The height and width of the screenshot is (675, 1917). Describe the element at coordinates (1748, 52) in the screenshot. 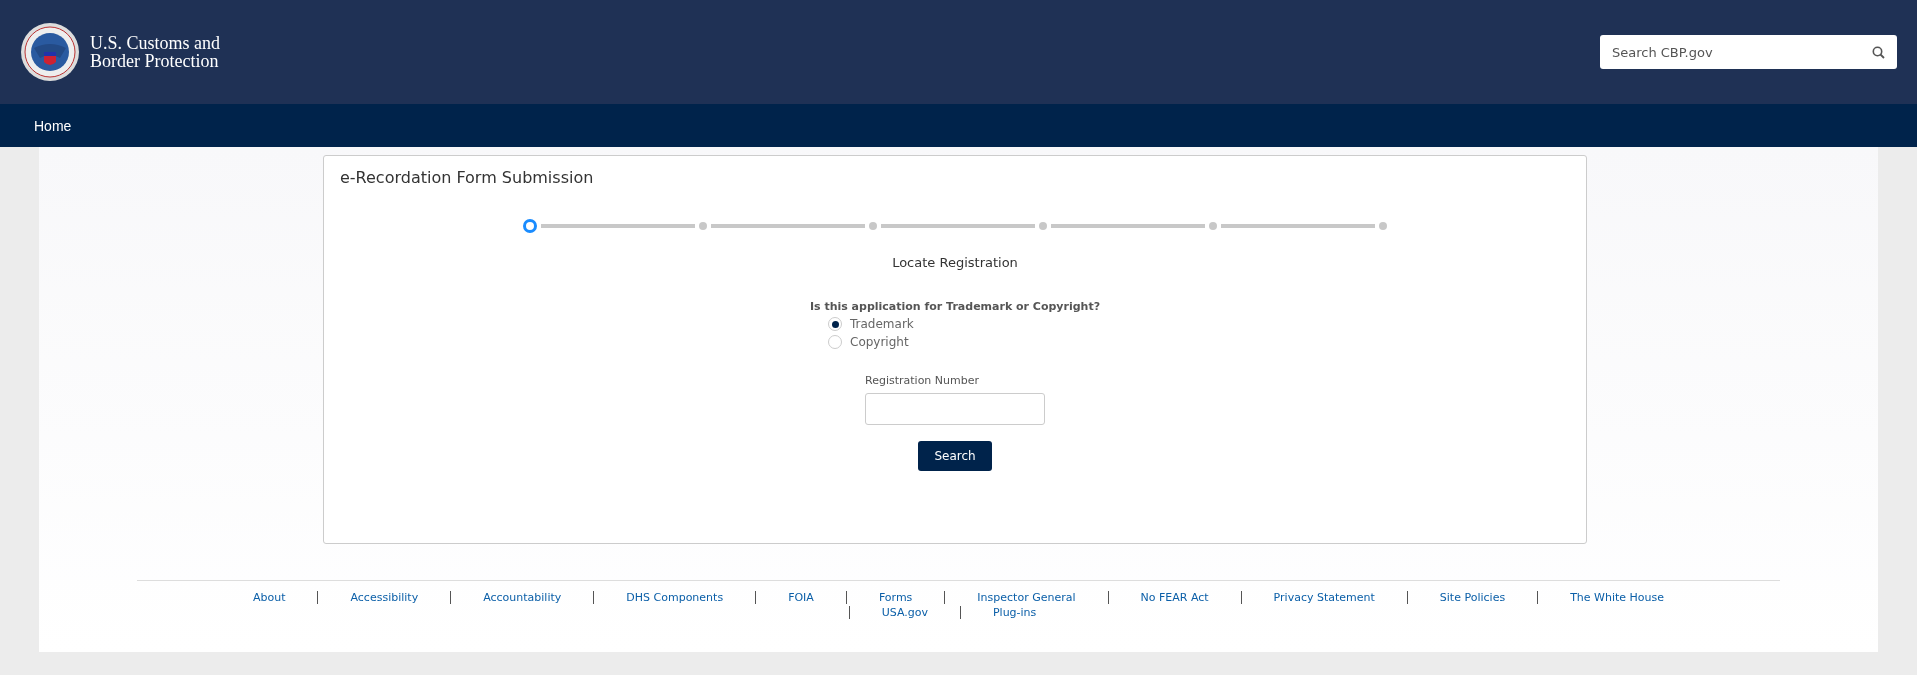

I see `search-field: Search CBP.gov` at that location.